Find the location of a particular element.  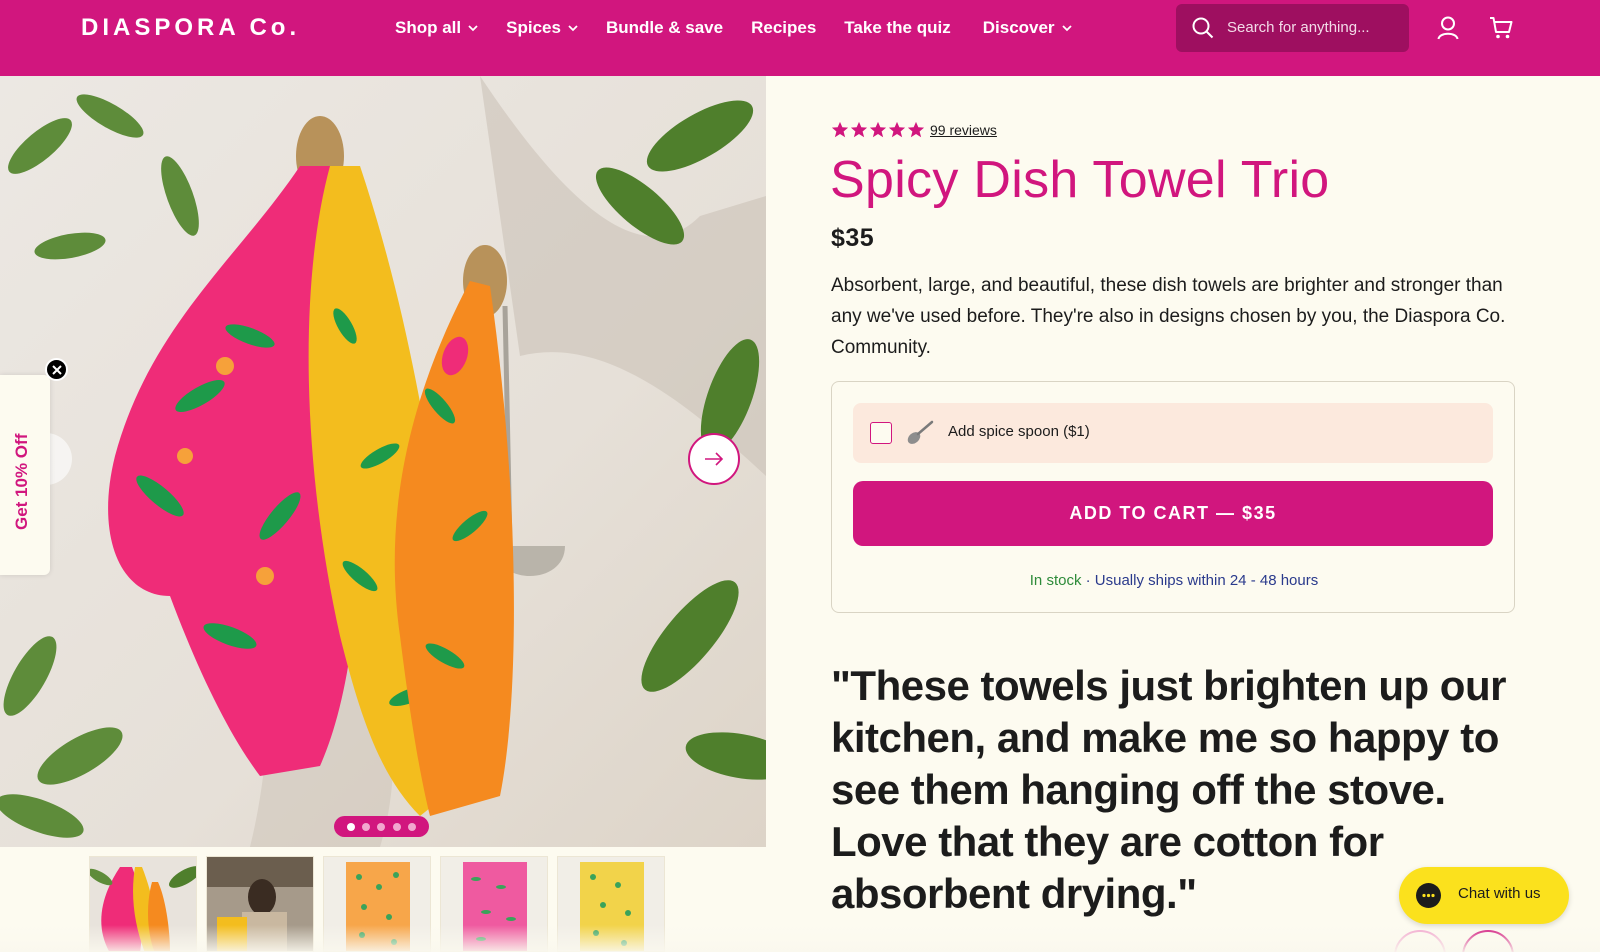

nav-bundle-save: Bundle & save is located at coordinates (664, 28).